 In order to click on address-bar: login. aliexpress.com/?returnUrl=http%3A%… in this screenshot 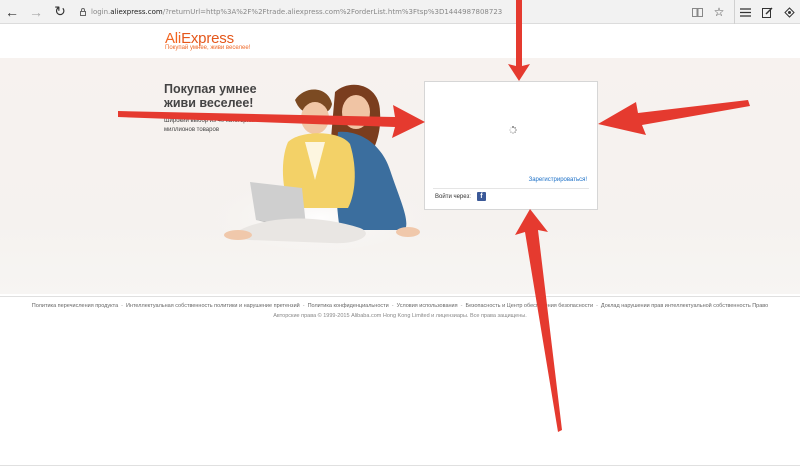, I will do `click(375, 12)`.